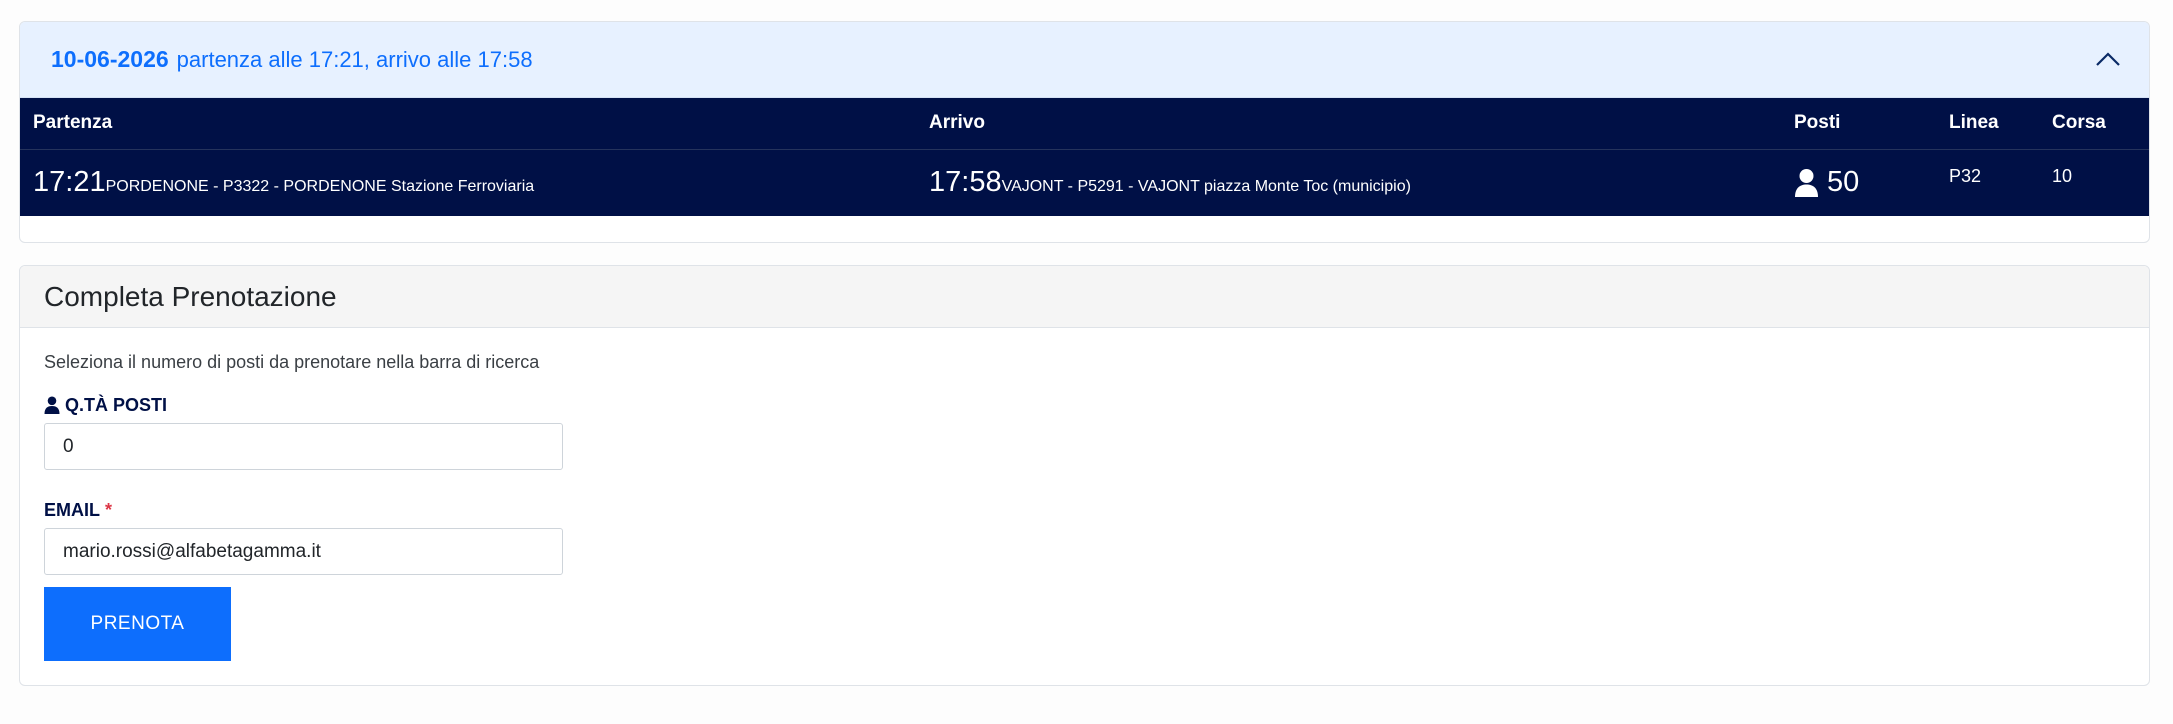 This screenshot has width=2173, height=724. What do you see at coordinates (116, 404) in the screenshot?
I see `qty-label-text: Q.TÀ POSTI` at bounding box center [116, 404].